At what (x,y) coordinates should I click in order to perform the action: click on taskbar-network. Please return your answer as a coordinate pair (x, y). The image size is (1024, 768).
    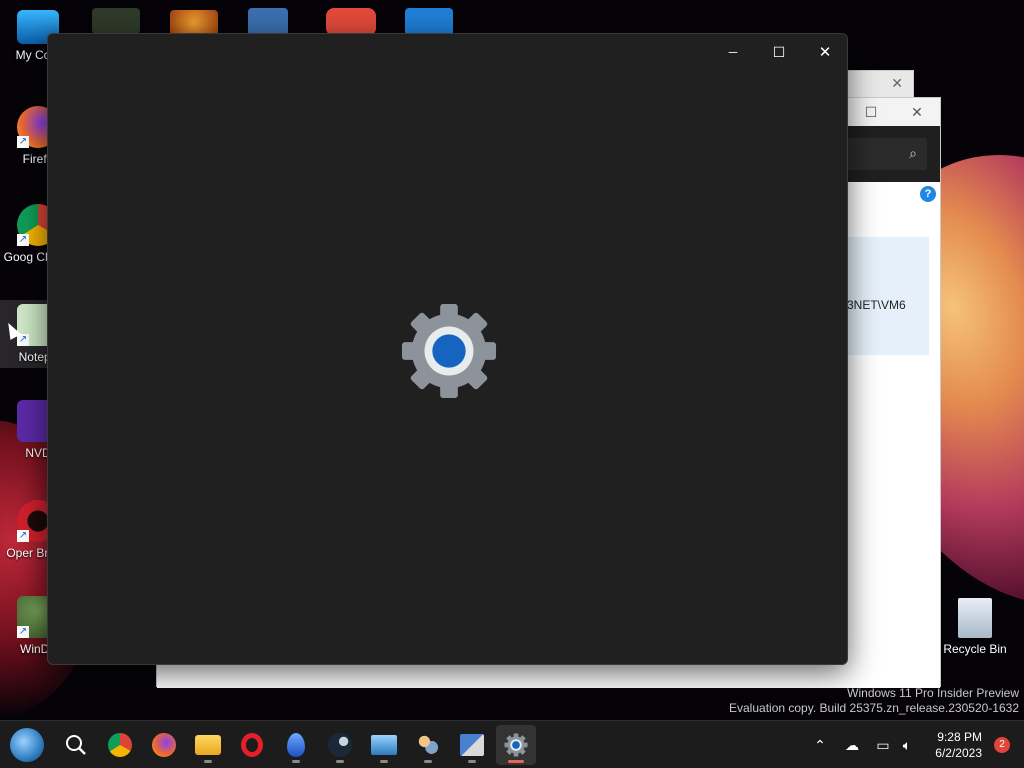
    Looking at the image, I should click on (472, 745).